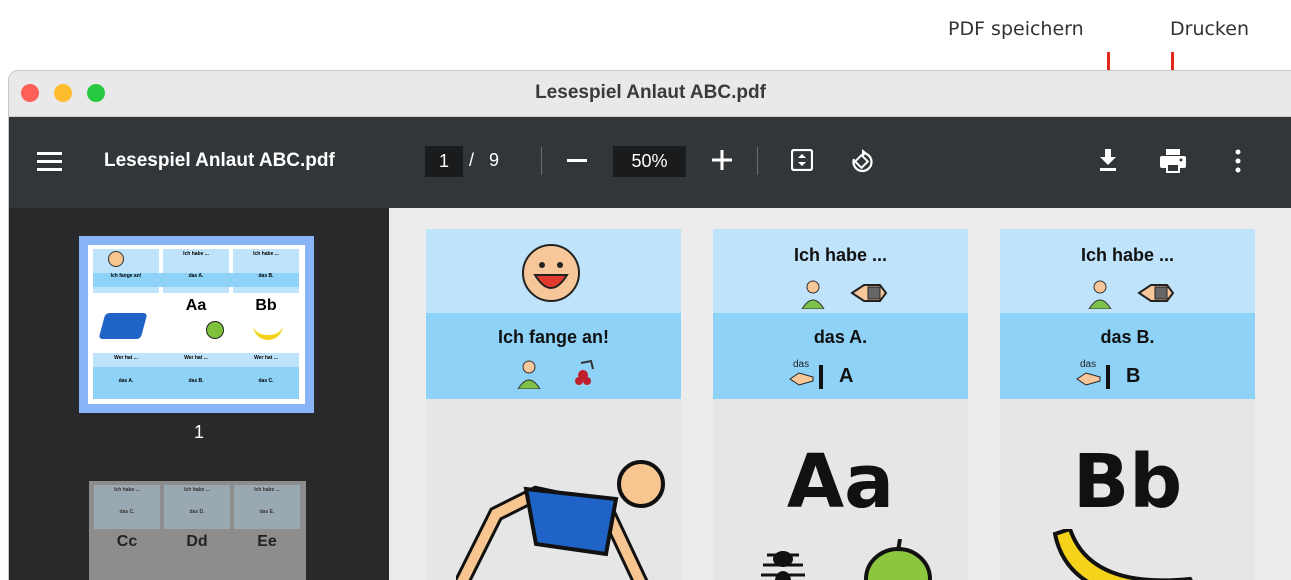  What do you see at coordinates (444, 161) in the screenshot?
I see `page-number-input: 1` at bounding box center [444, 161].